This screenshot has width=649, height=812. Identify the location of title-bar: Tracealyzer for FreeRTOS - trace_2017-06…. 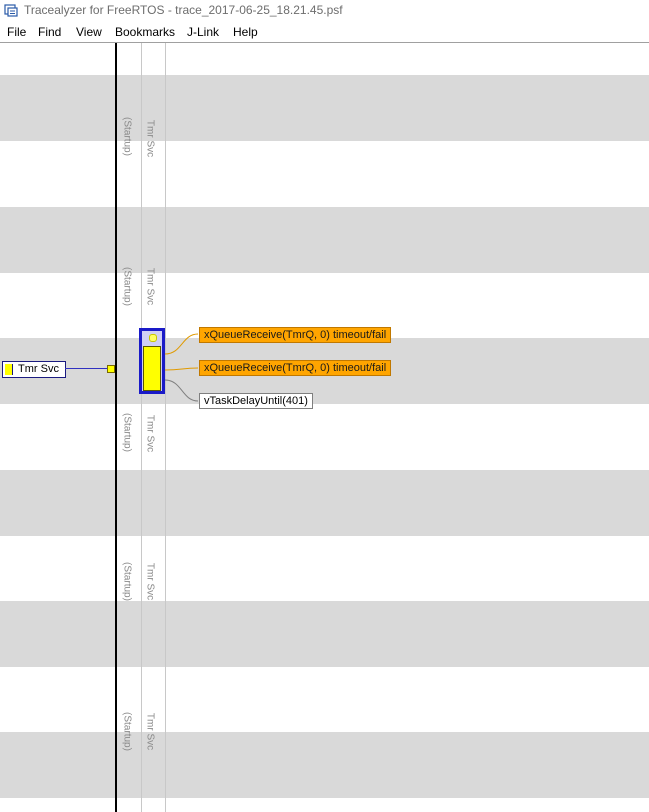
(324, 11).